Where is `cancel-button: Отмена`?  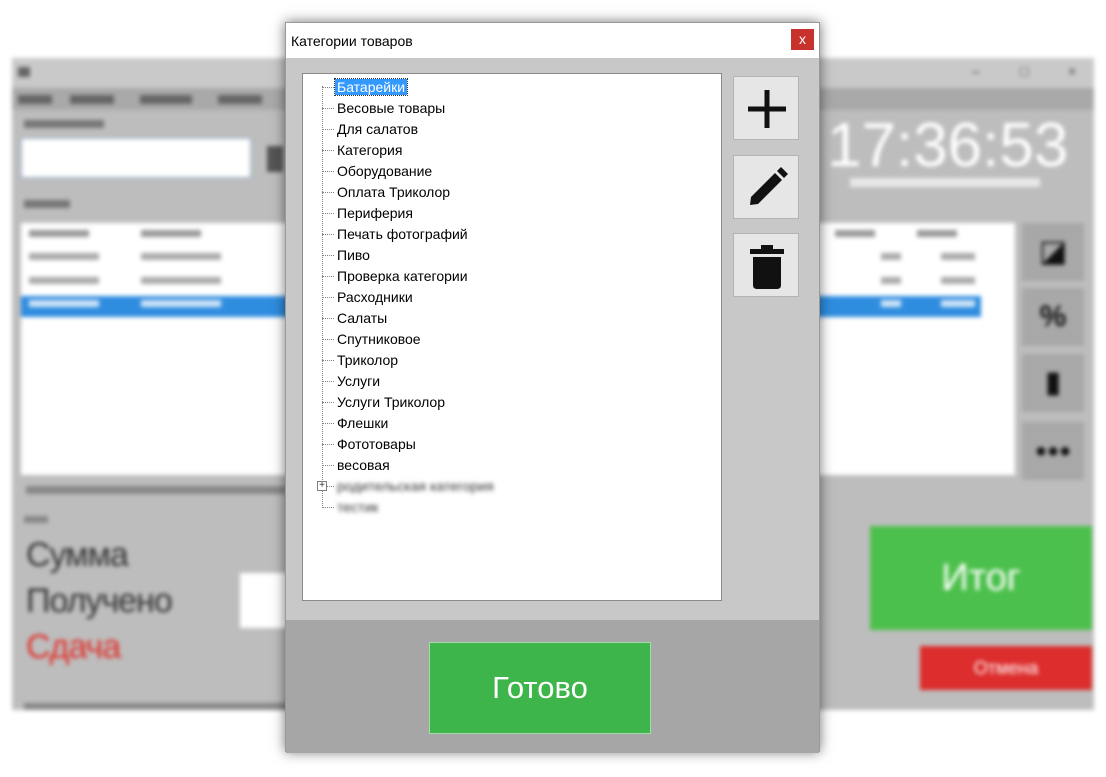 cancel-button: Отмена is located at coordinates (1006, 668).